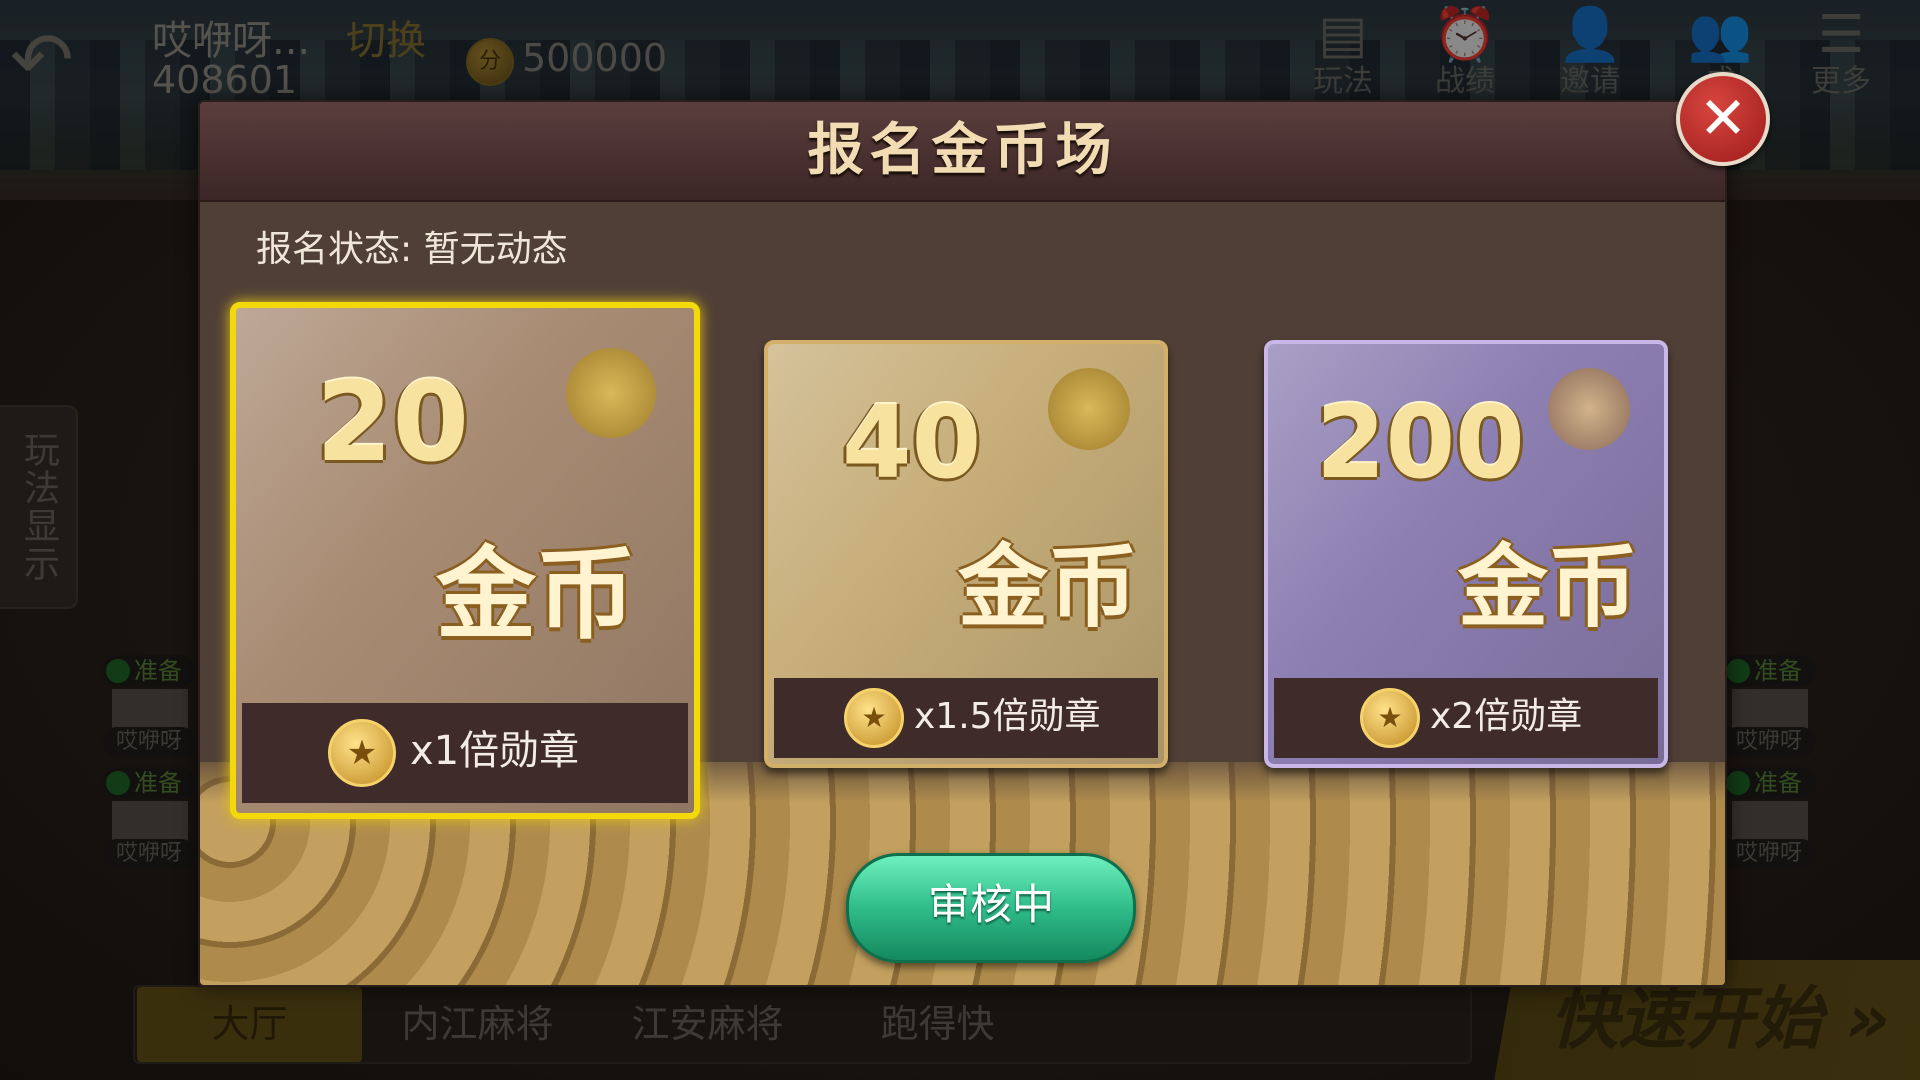  What do you see at coordinates (1007, 716) in the screenshot?
I see `medal-multiplier: x1.5倍勋章` at bounding box center [1007, 716].